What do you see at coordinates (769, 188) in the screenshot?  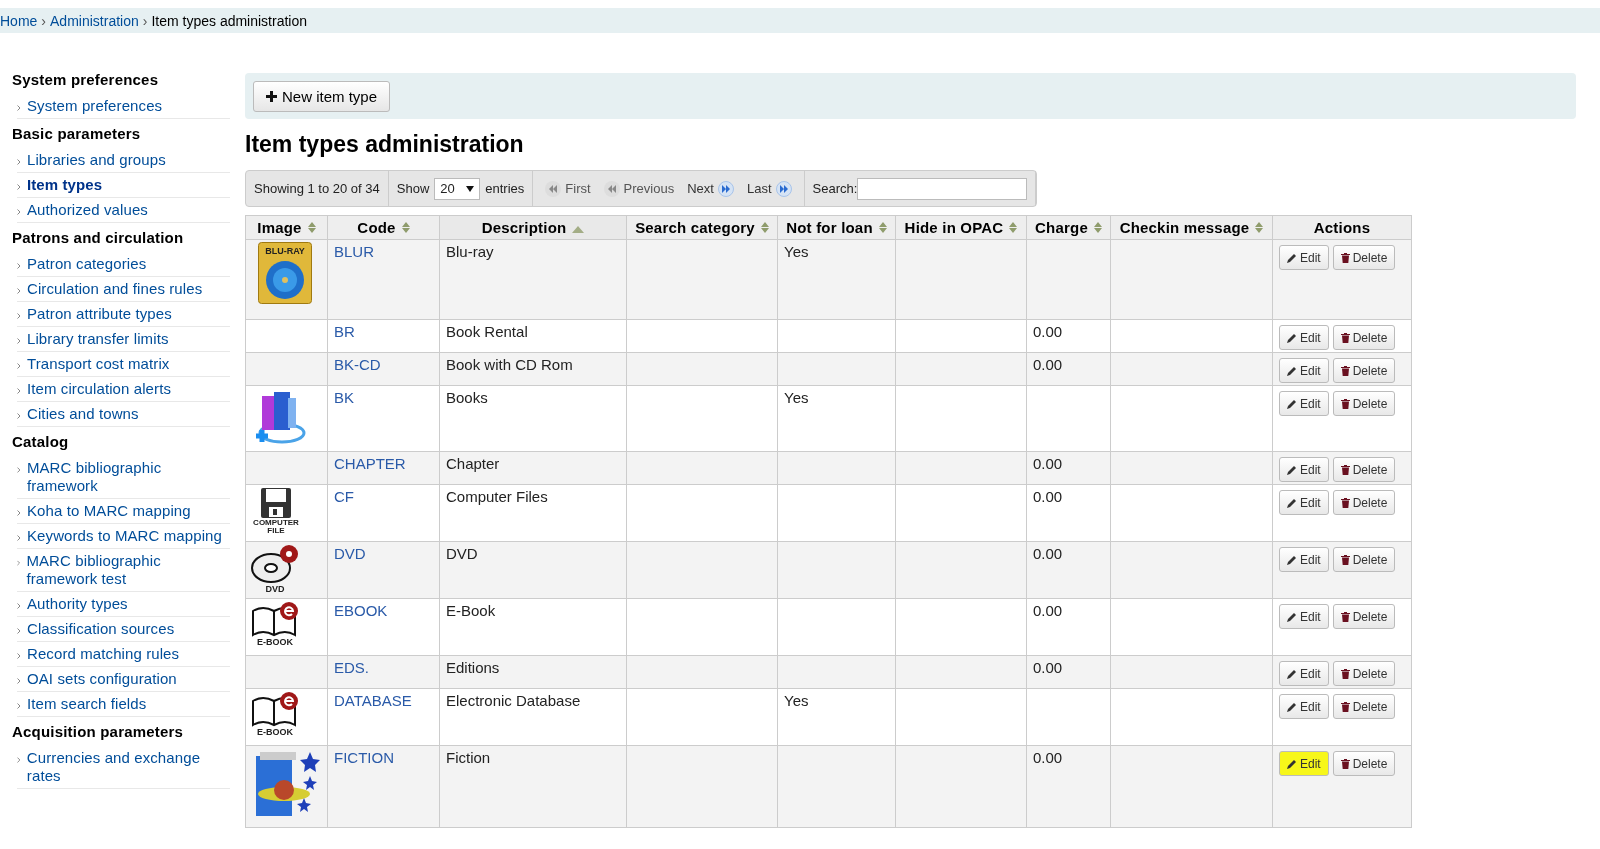 I see `pager-button: Last` at bounding box center [769, 188].